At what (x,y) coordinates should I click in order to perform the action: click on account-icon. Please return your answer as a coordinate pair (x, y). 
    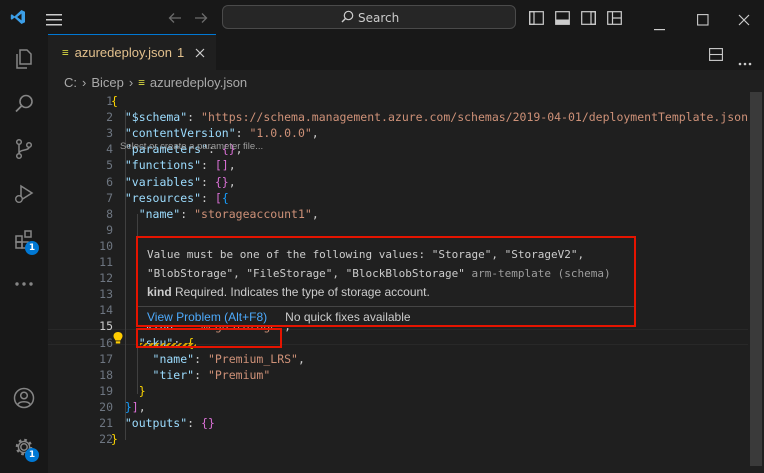
    Looking at the image, I should click on (24, 398).